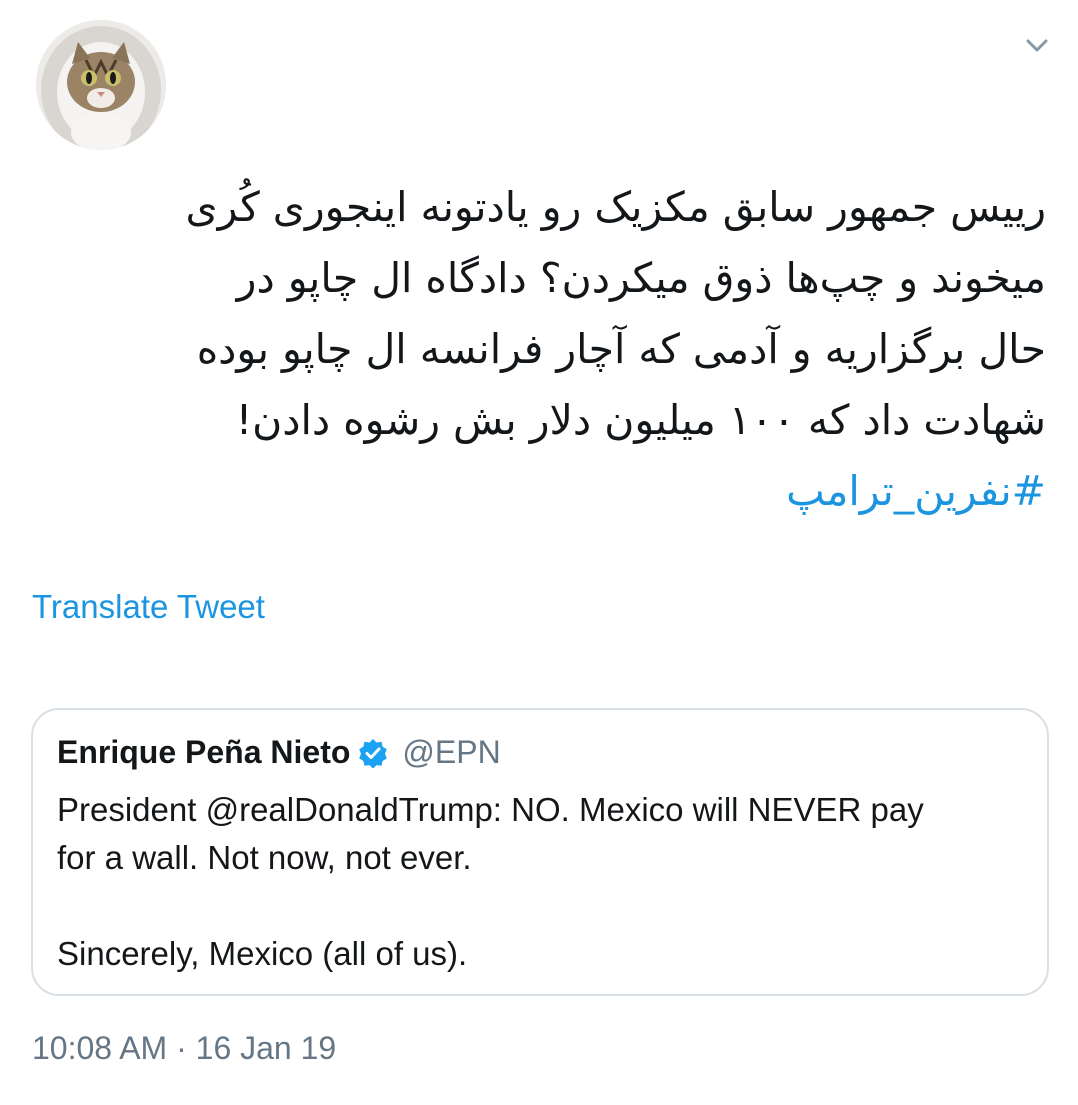 This screenshot has height=1105, width=1078. I want to click on quoted-author-handle: @EPN, so click(451, 752).